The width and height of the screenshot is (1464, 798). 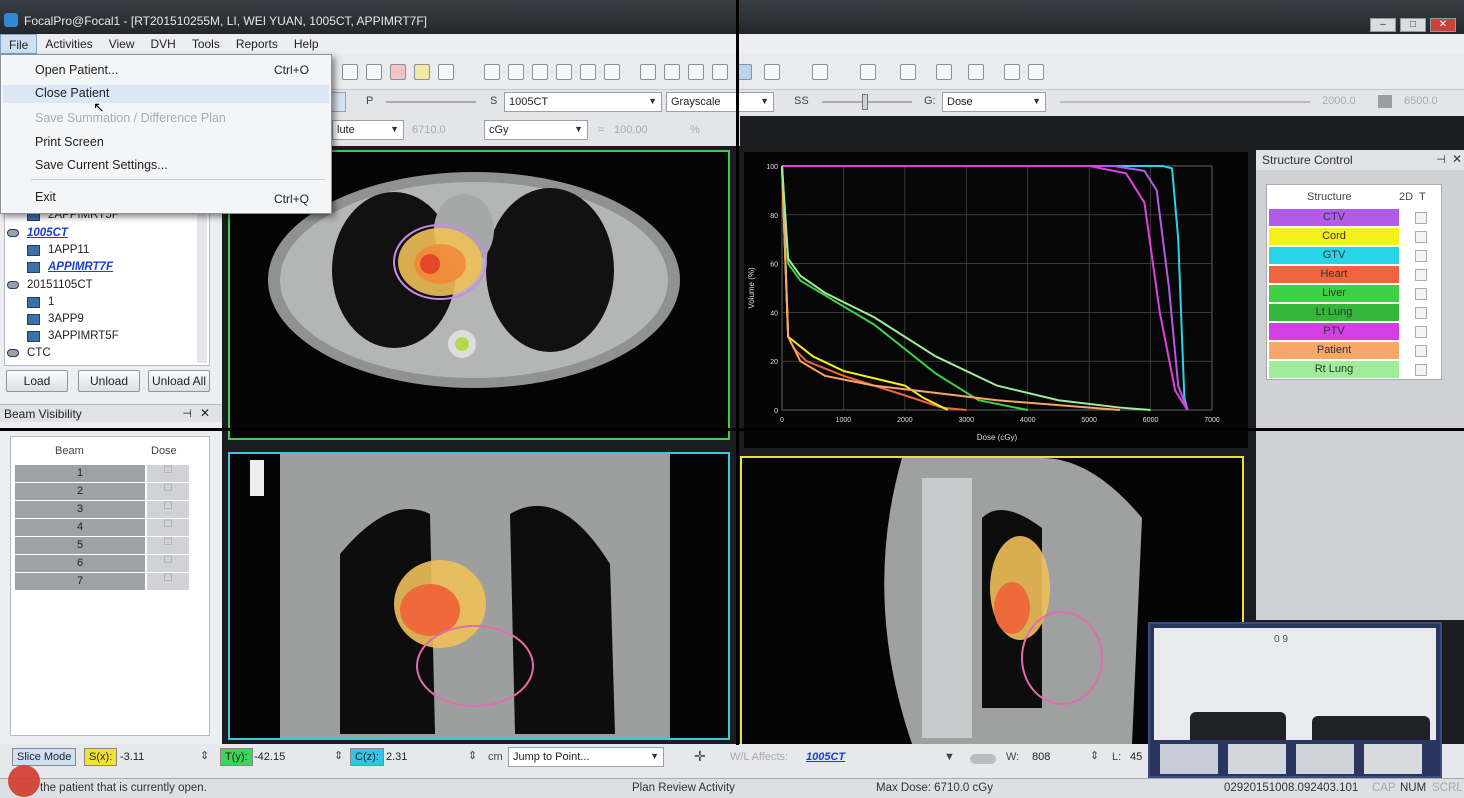 What do you see at coordinates (37, 381) in the screenshot?
I see `load-button: Load` at bounding box center [37, 381].